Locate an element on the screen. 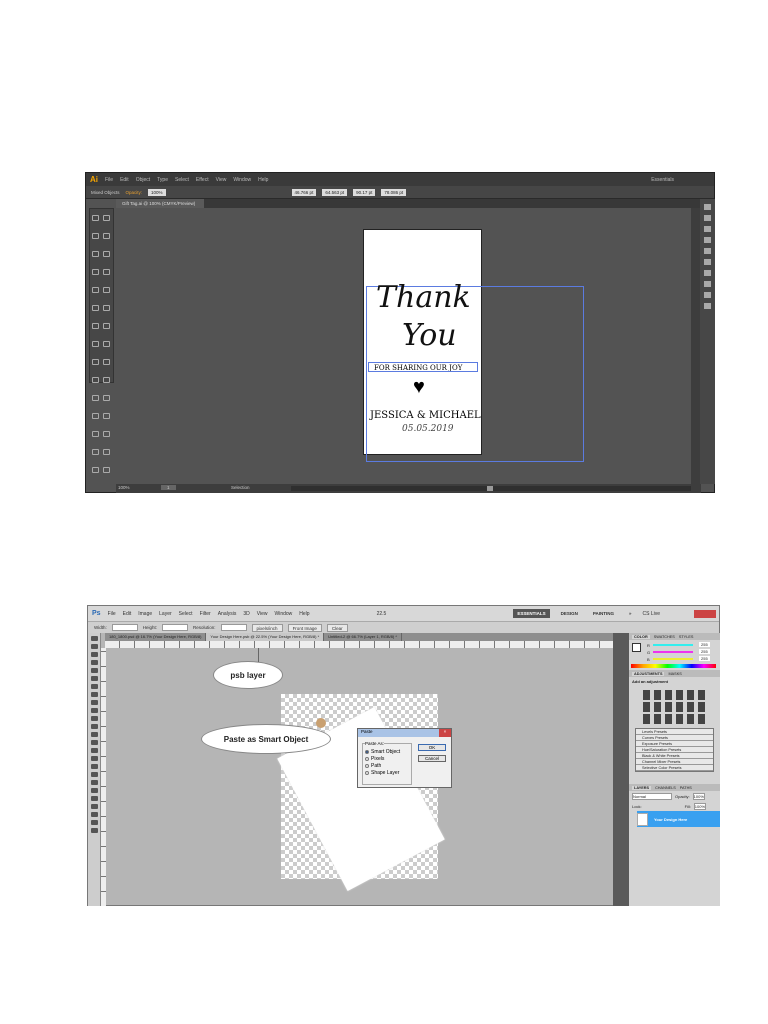 This screenshot has height=1024, width=768. height-field is located at coordinates (175, 627).